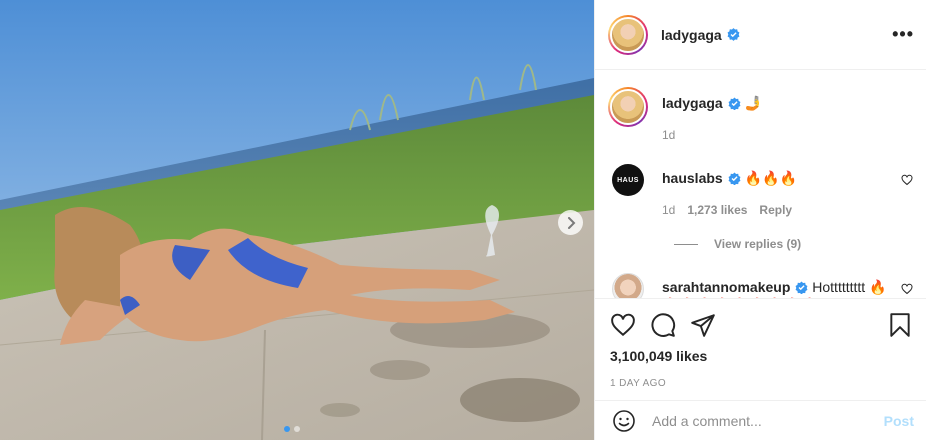  I want to click on post-header: ladygaga •••, so click(760, 35).